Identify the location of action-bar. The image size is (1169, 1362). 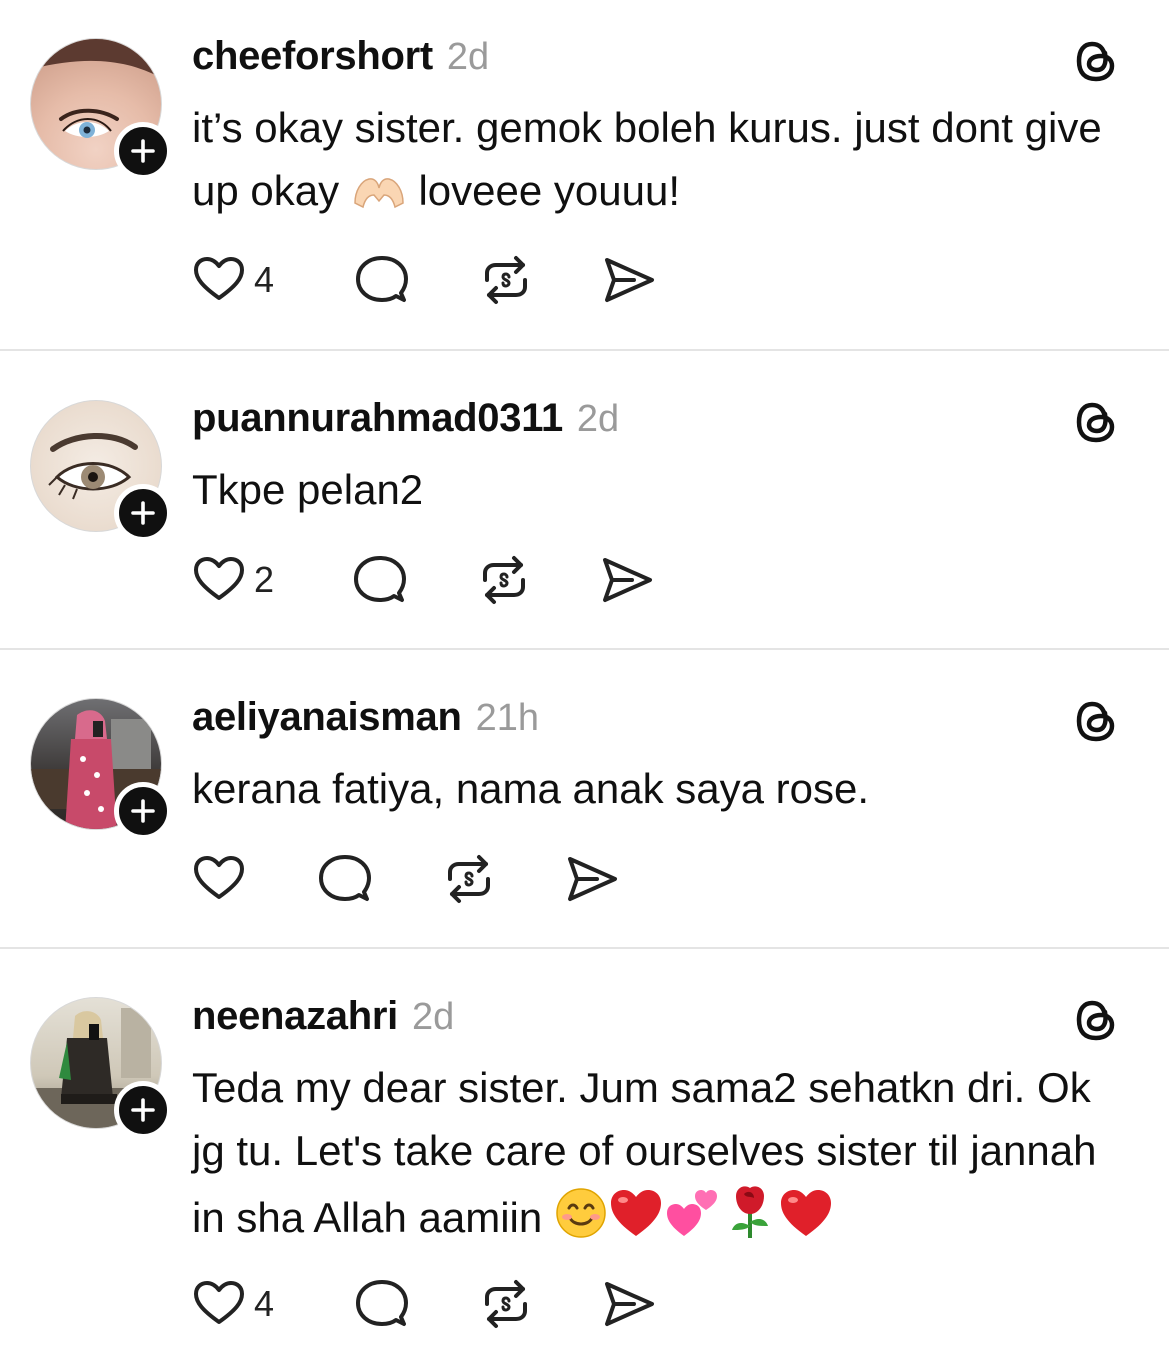
(412, 879).